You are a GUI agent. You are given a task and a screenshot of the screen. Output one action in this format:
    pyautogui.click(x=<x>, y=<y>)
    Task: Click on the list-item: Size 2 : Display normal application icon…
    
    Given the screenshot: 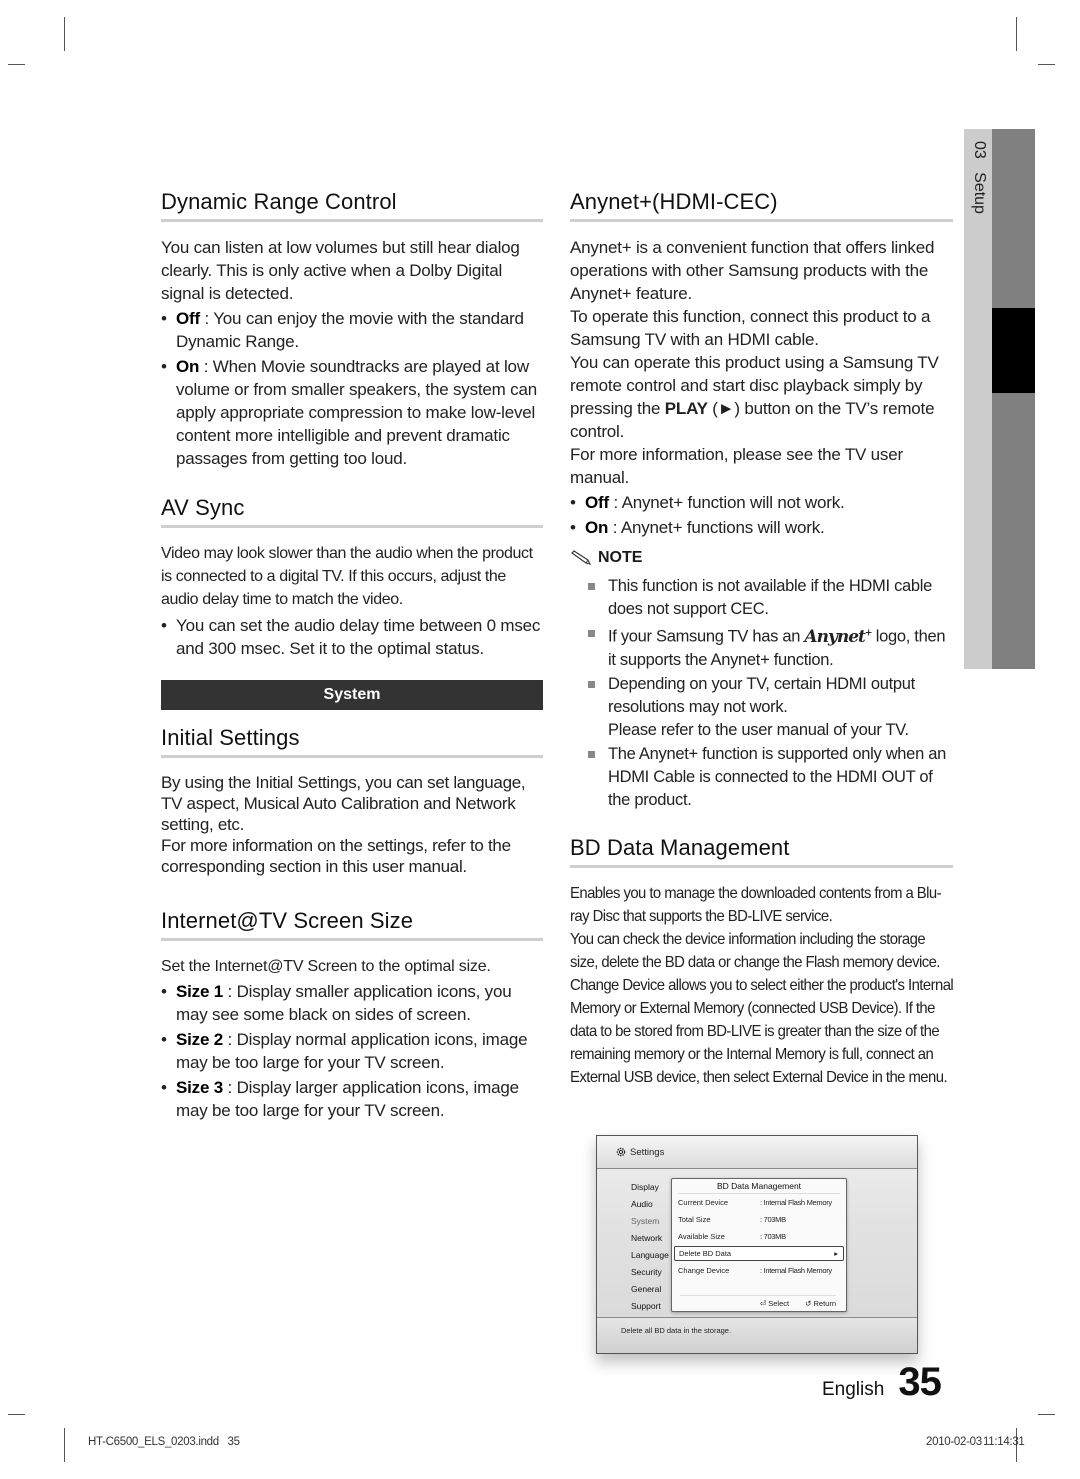 What is the action you would take?
    pyautogui.click(x=352, y=1051)
    